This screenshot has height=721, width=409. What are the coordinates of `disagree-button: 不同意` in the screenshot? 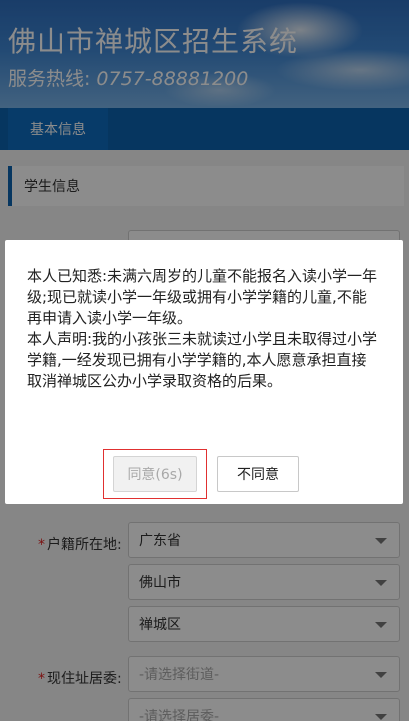 It's located at (258, 474).